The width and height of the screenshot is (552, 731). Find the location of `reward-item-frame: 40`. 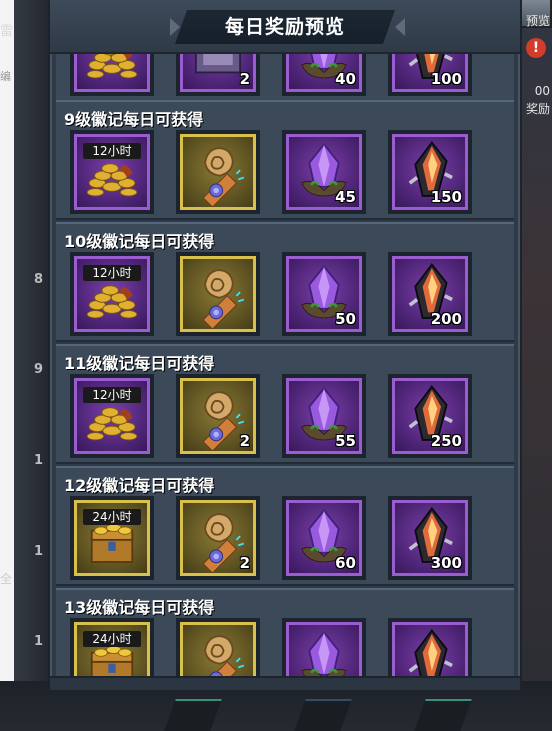

reward-item-frame: 40 is located at coordinates (324, 72).